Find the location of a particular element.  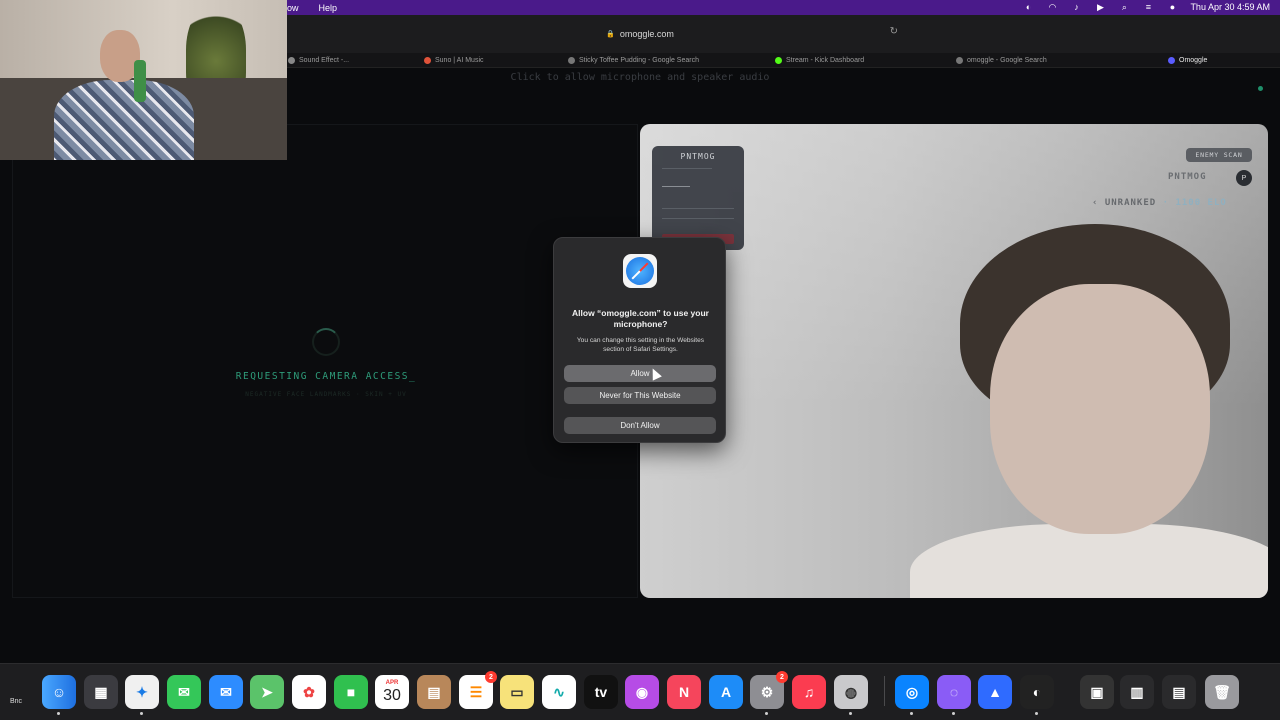

address-bar: 🔒 omoggle.com ↻ is located at coordinates (640, 34).